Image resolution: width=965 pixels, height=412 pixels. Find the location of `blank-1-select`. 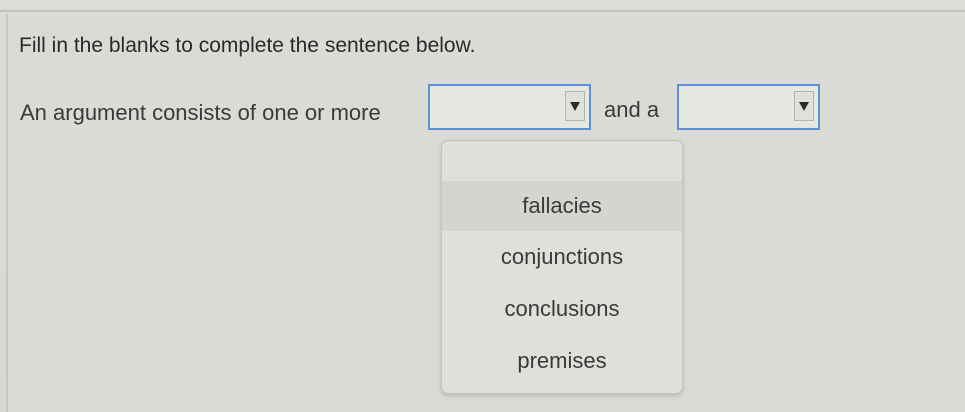

blank-1-select is located at coordinates (509, 107).